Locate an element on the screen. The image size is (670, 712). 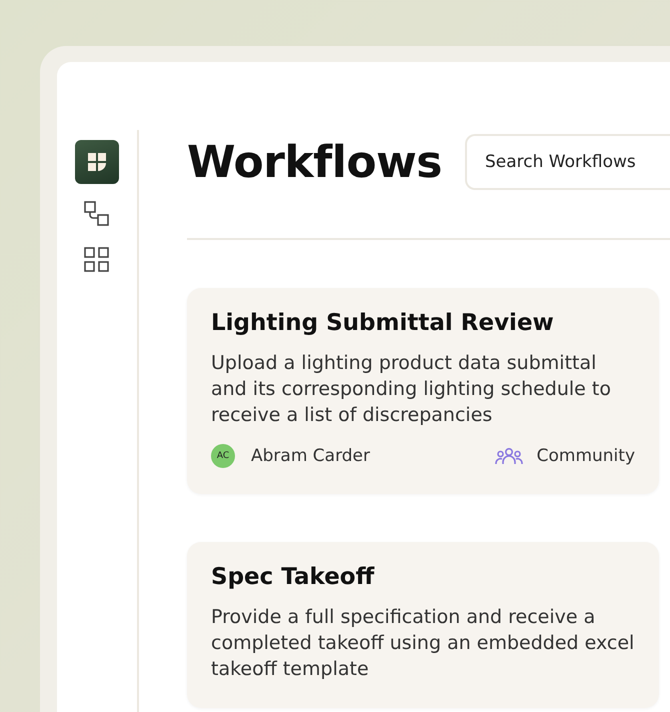
author-name: Abram Carder is located at coordinates (311, 456).